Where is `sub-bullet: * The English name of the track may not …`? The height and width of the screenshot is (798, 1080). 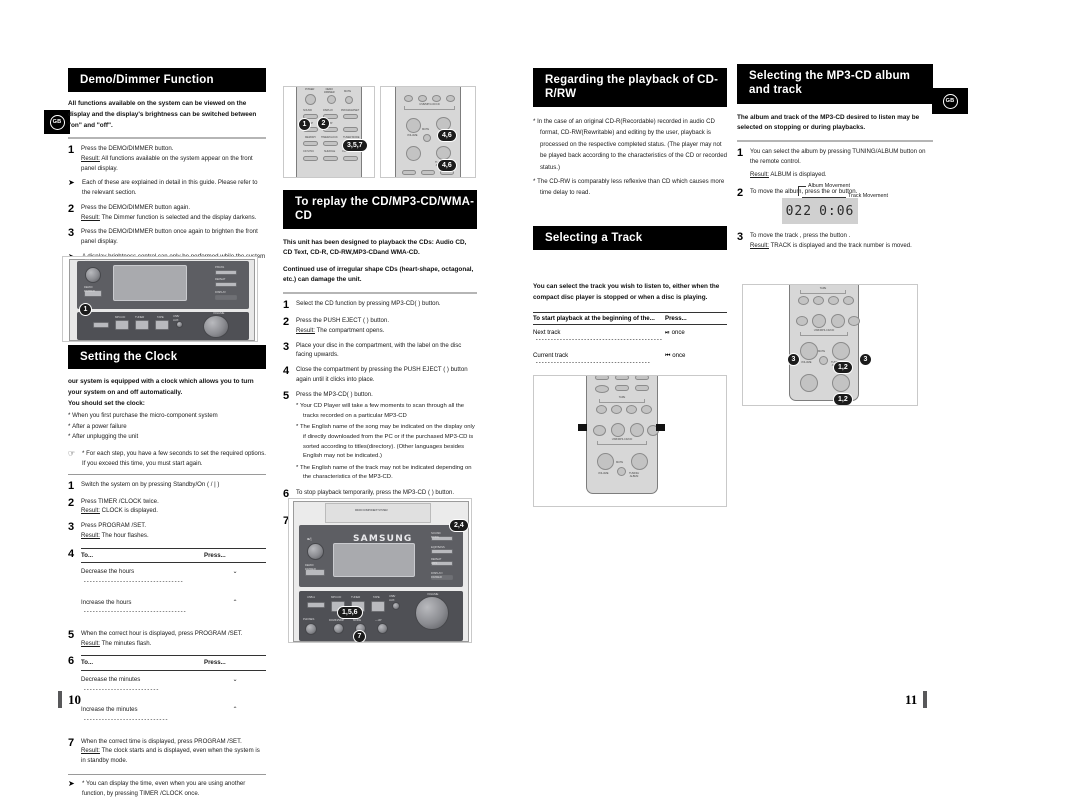
sub-bullet: * The English name of the track may not … is located at coordinates (384, 472).